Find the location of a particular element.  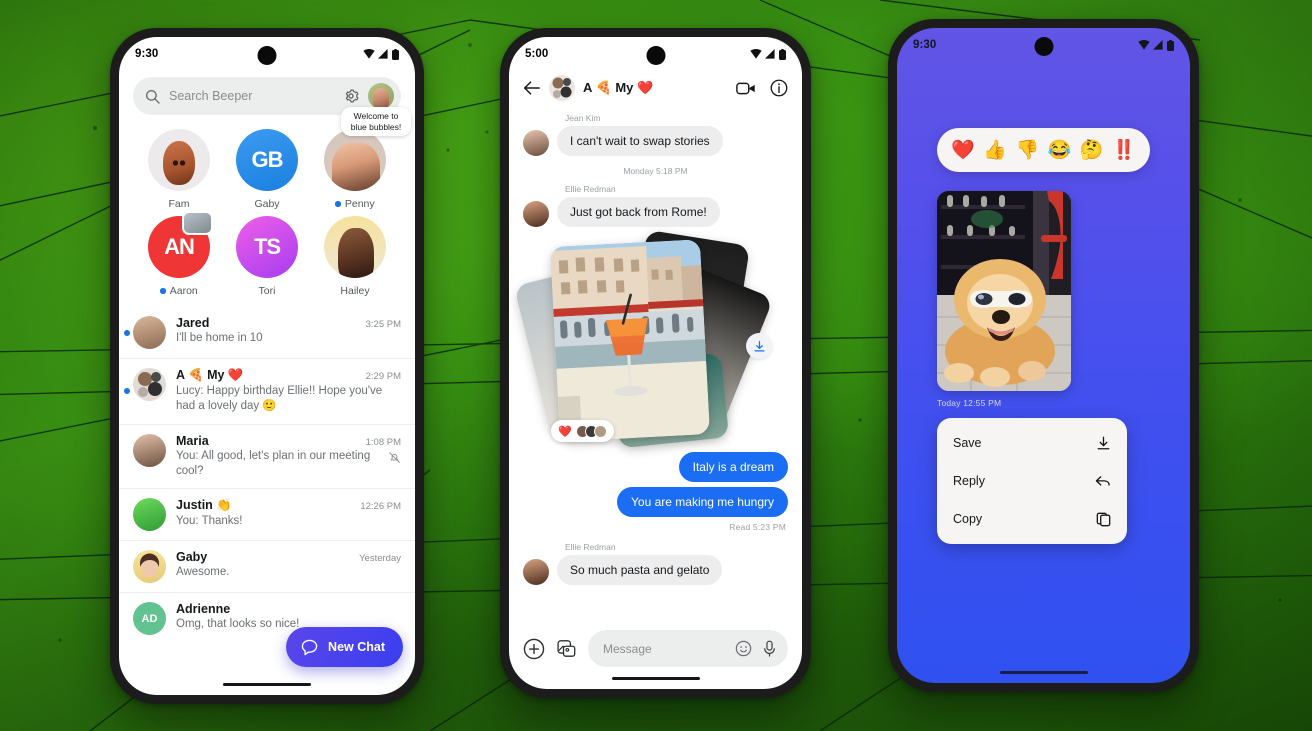

chat-name: Adrienne is located at coordinates (203, 609).